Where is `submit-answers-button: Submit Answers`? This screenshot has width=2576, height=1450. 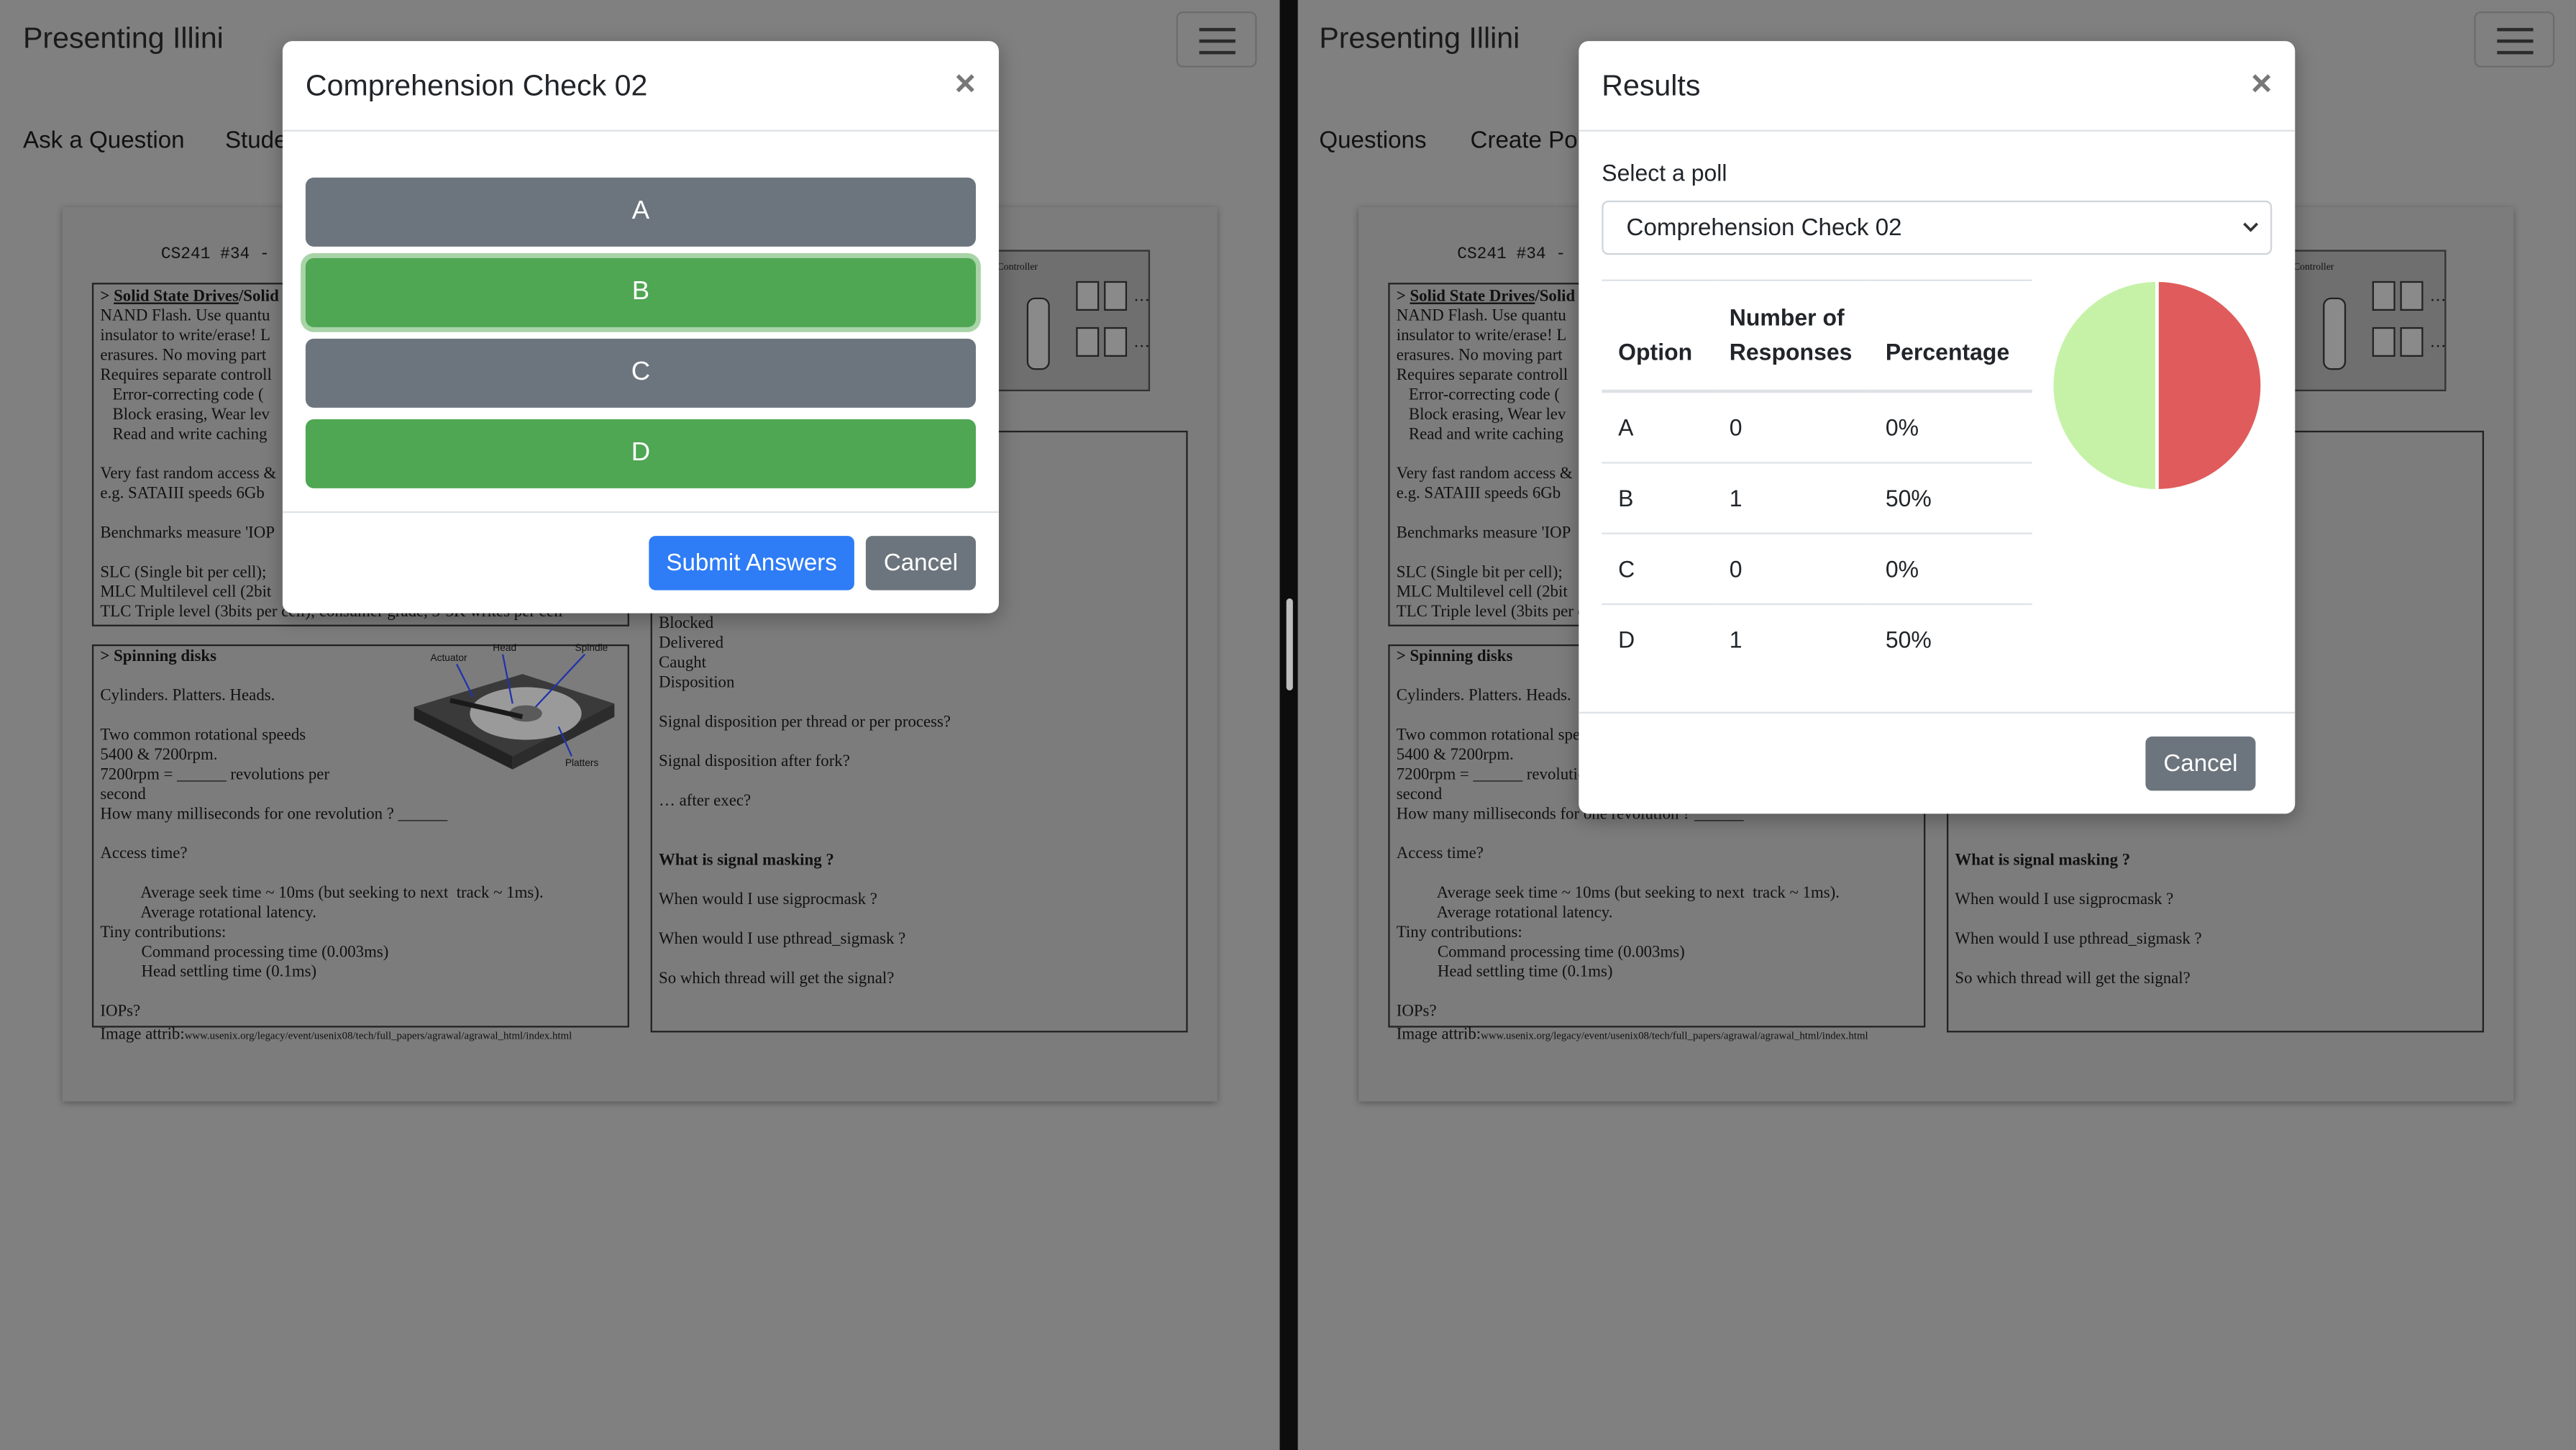 submit-answers-button: Submit Answers is located at coordinates (752, 563).